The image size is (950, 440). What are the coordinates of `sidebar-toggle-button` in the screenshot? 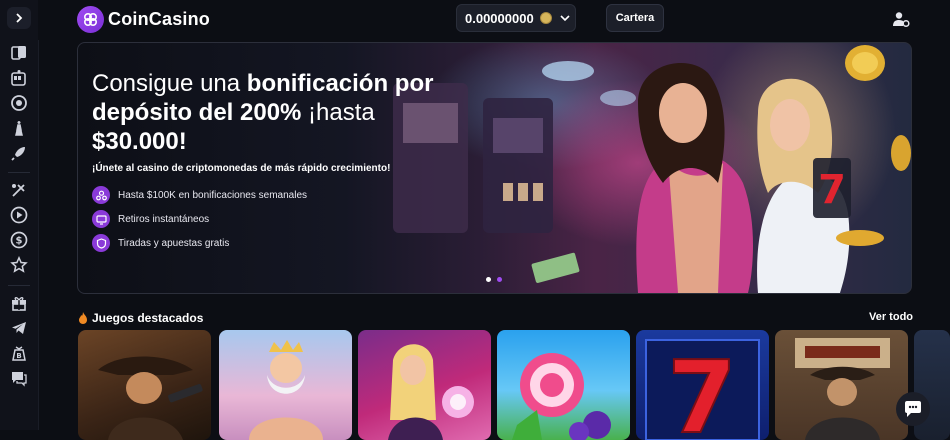 It's located at (19, 18).